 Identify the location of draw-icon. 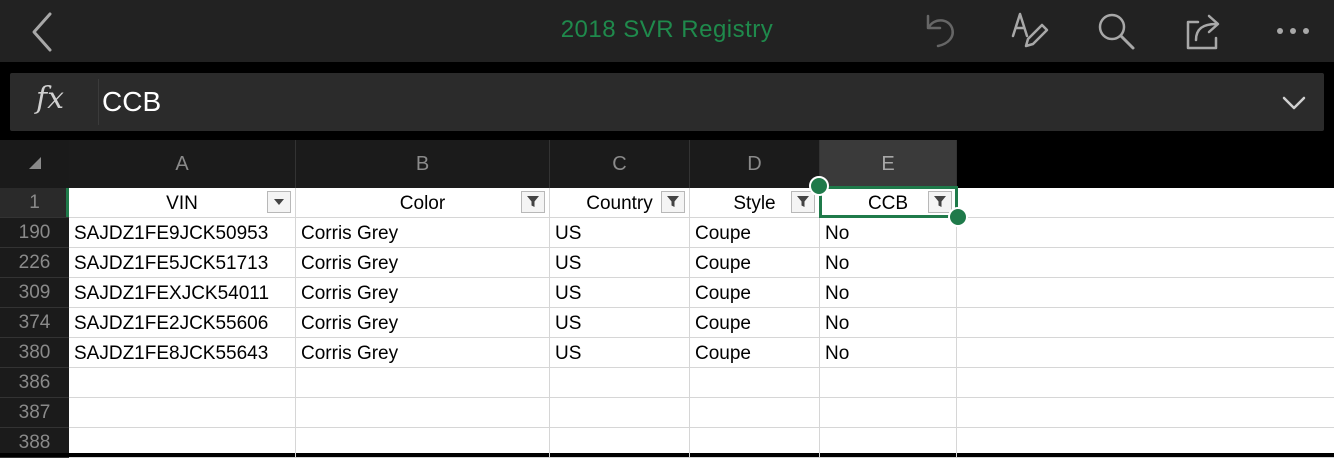
(1030, 31).